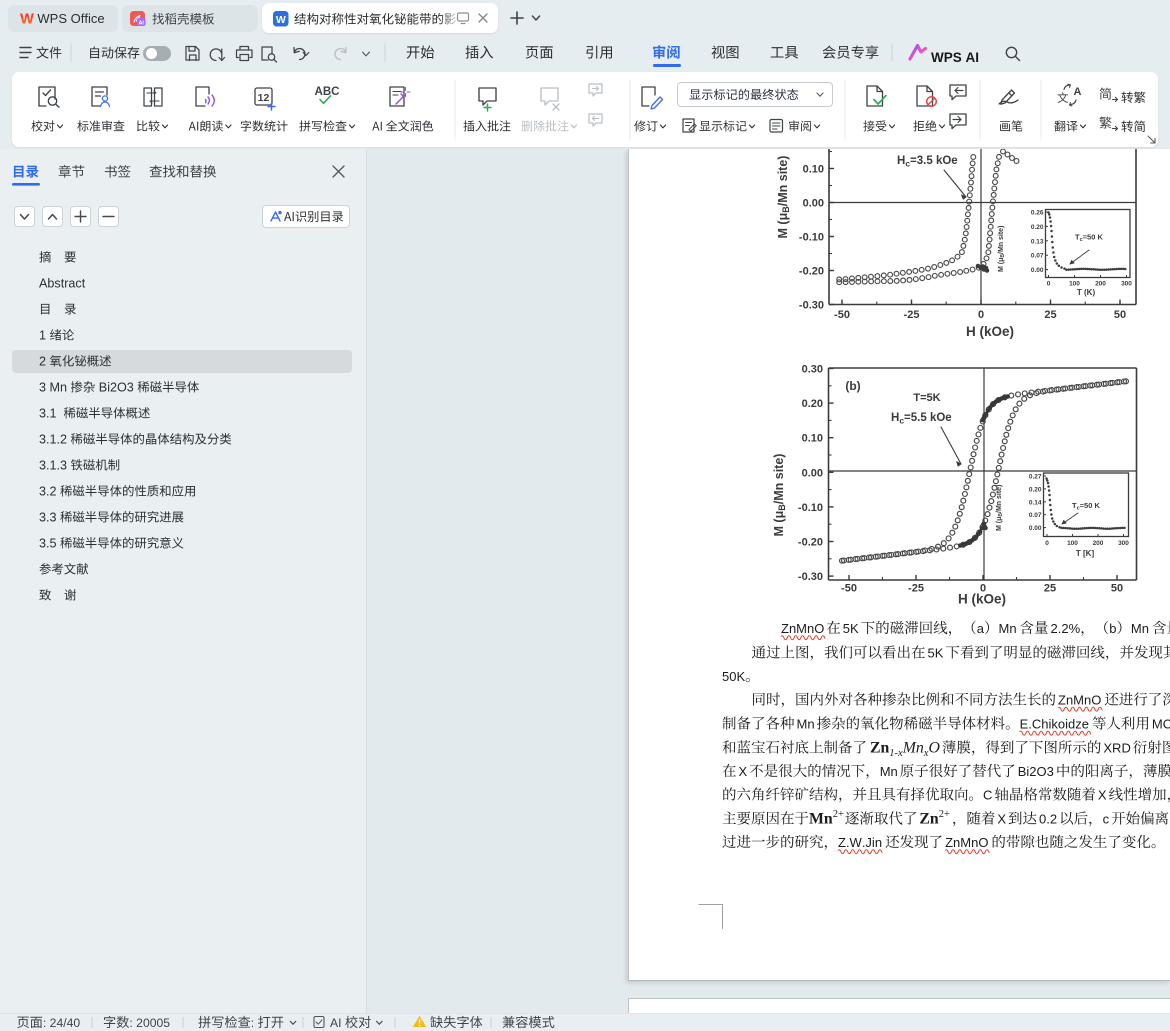 The height and width of the screenshot is (1031, 1170). What do you see at coordinates (70, 18) in the screenshot?
I see `svg-text: WPS Office` at bounding box center [70, 18].